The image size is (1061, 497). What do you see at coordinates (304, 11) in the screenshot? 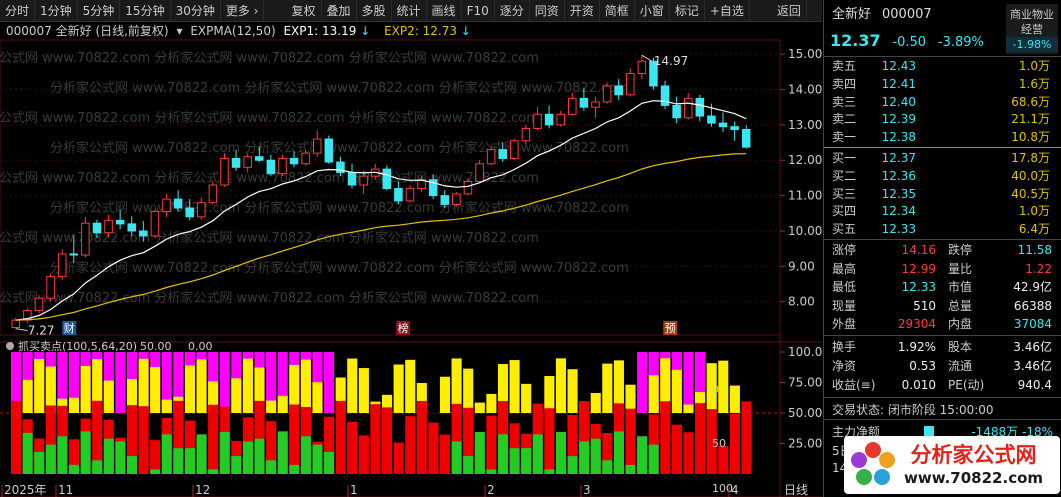
I see `toolbar-item-7: 复权` at bounding box center [304, 11].